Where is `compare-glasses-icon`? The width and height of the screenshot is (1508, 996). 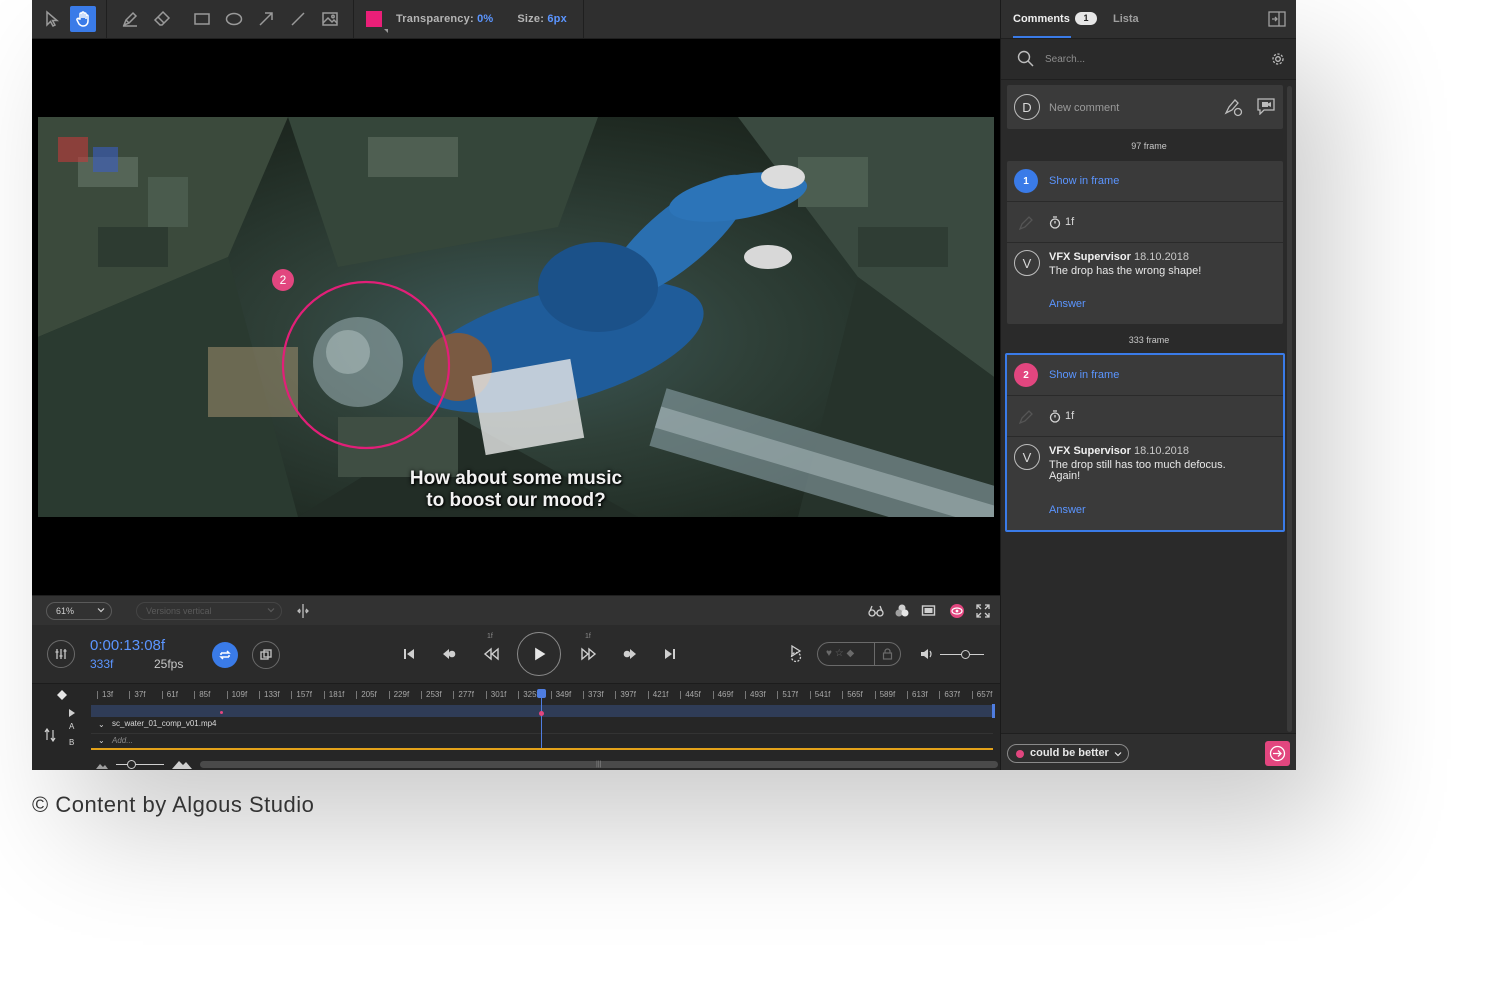
compare-glasses-icon is located at coordinates (876, 611).